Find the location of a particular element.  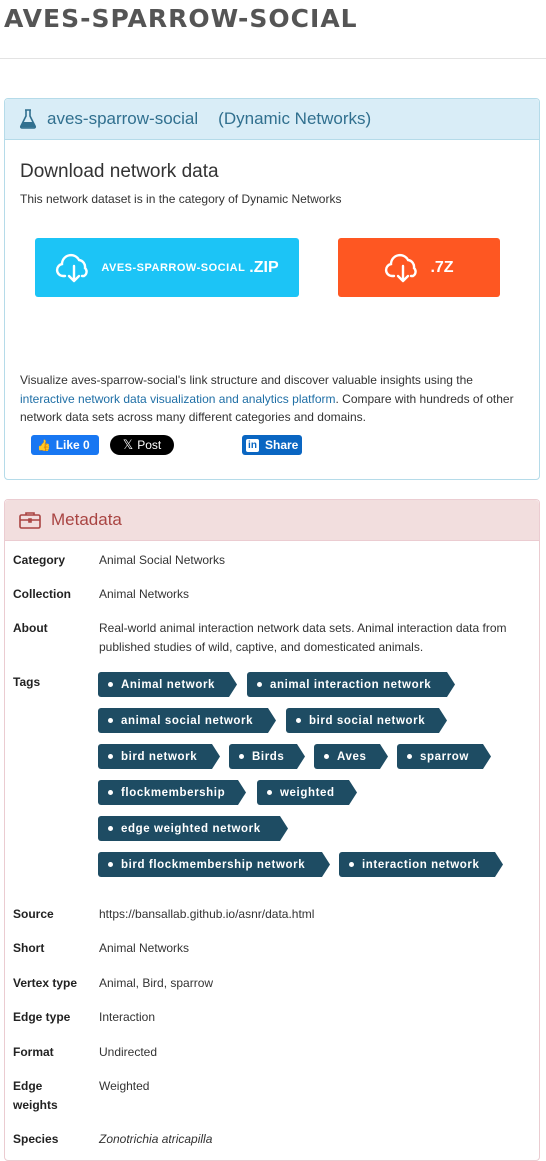

tag-label: animal social network is located at coordinates (187, 720).